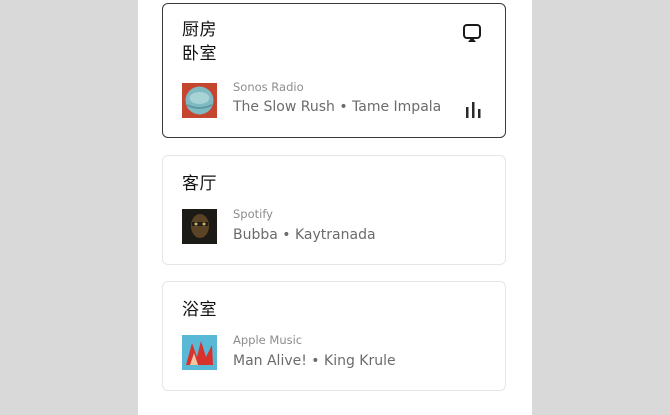 Image resolution: width=670 pixels, height=415 pixels. Describe the element at coordinates (199, 184) in the screenshot. I see `room-name: 客厅` at that location.